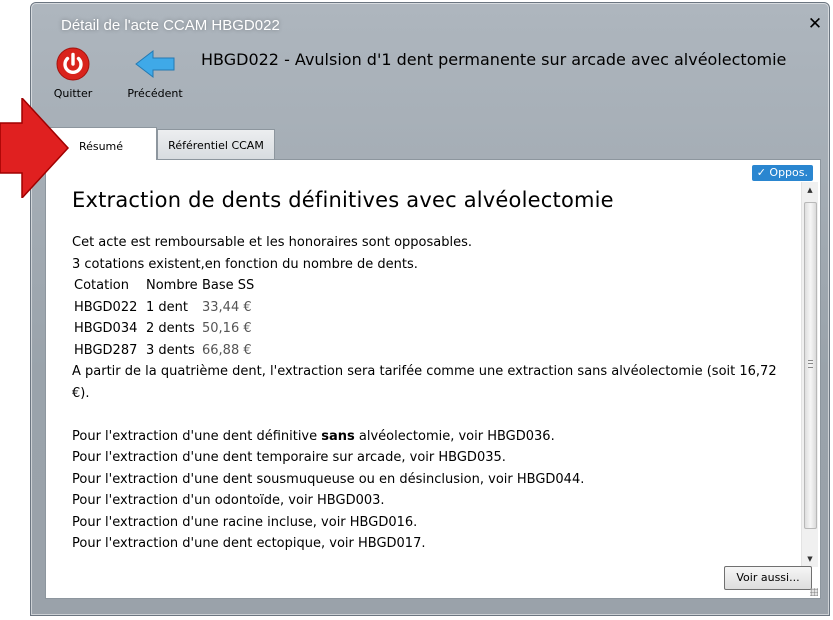  What do you see at coordinates (170, 328) in the screenshot?
I see `dent-count: 2 dents` at bounding box center [170, 328].